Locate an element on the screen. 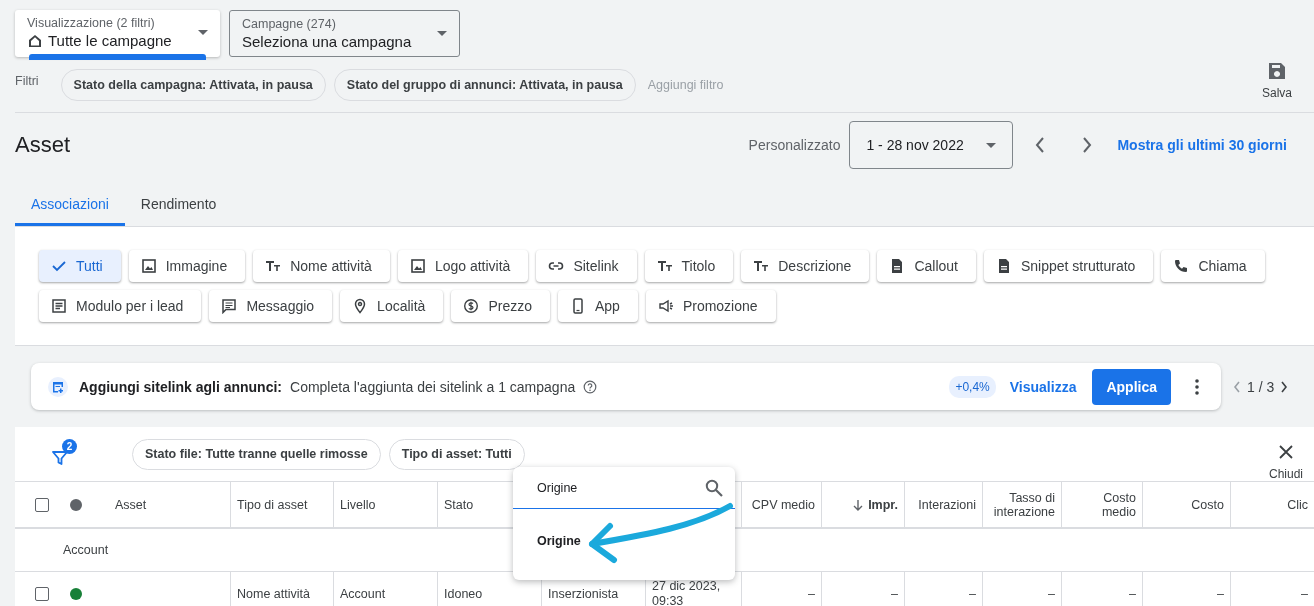 Image resolution: width=1314 pixels, height=606 pixels. list-icon is located at coordinates (59, 306).